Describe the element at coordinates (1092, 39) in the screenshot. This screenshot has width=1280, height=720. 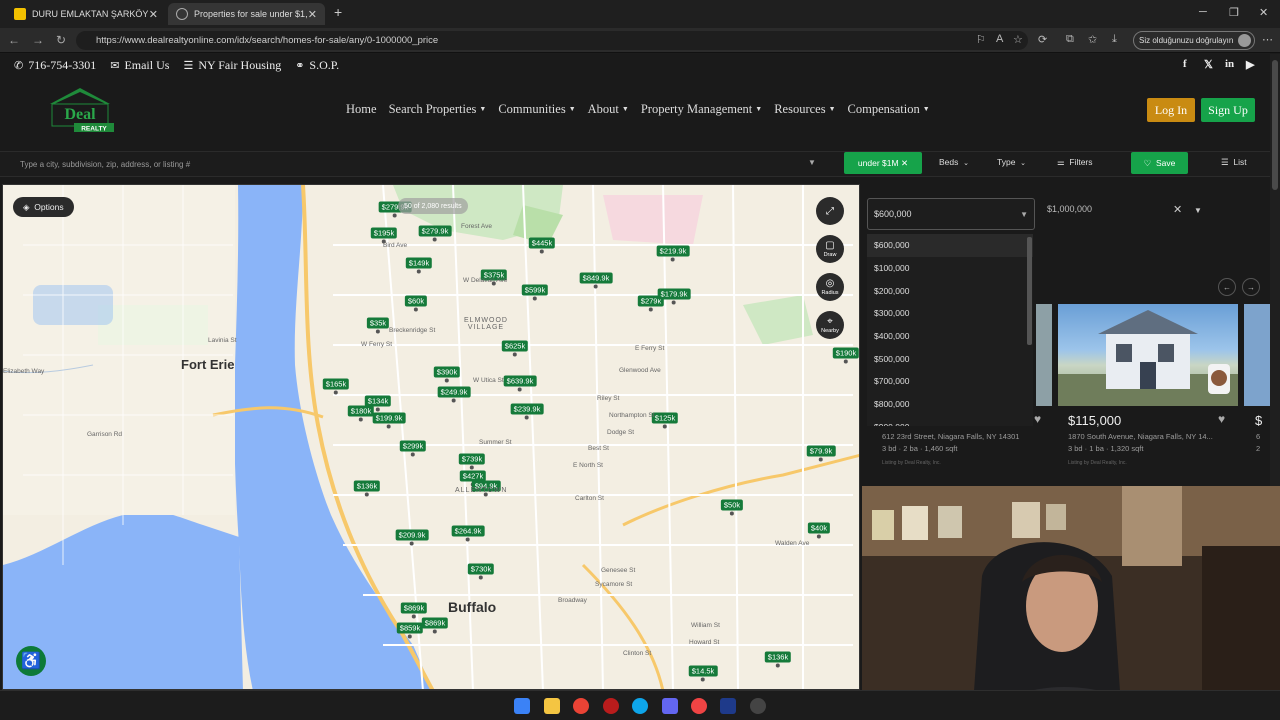
I see `favorites-bar-icon: ✩` at that location.